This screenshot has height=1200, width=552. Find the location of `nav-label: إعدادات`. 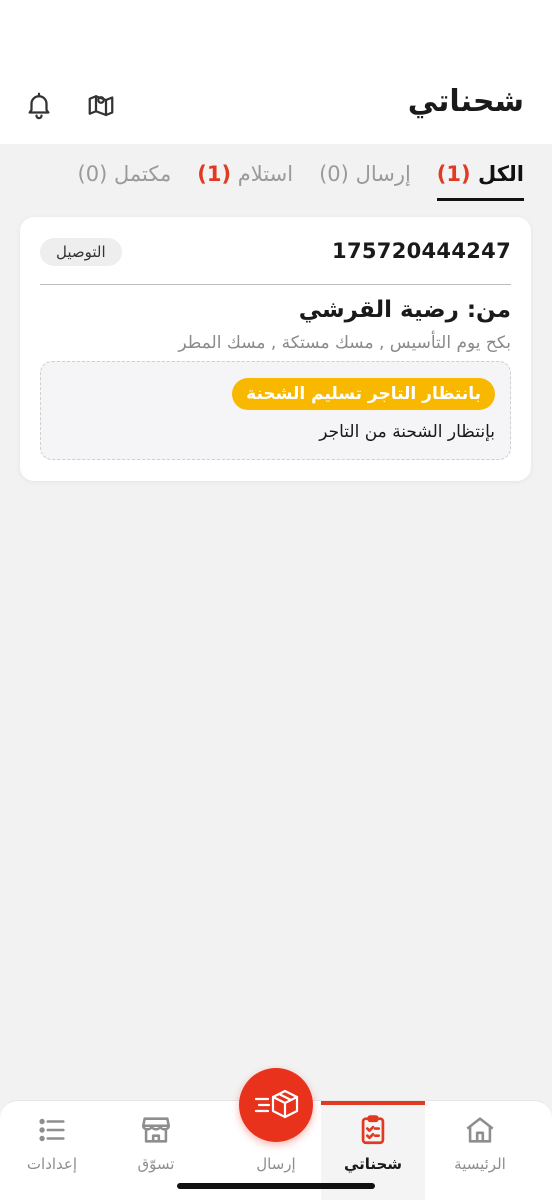

nav-label: إعدادات is located at coordinates (52, 1164).